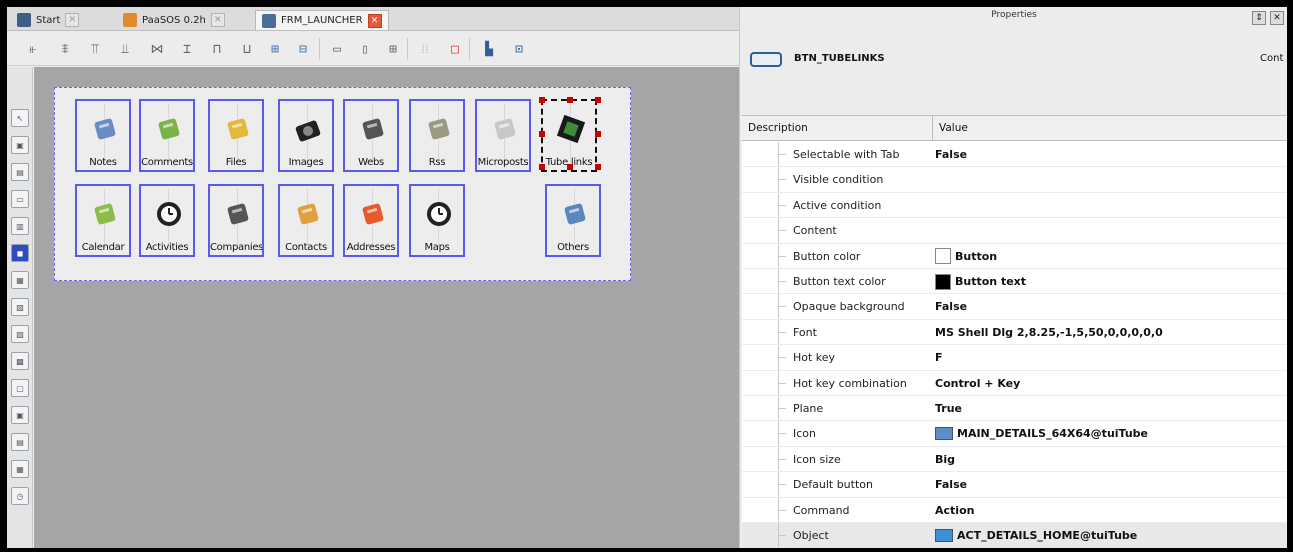 The height and width of the screenshot is (552, 1293). What do you see at coordinates (236, 220) in the screenshot?
I see `launcher-button-companies: Companies` at bounding box center [236, 220].